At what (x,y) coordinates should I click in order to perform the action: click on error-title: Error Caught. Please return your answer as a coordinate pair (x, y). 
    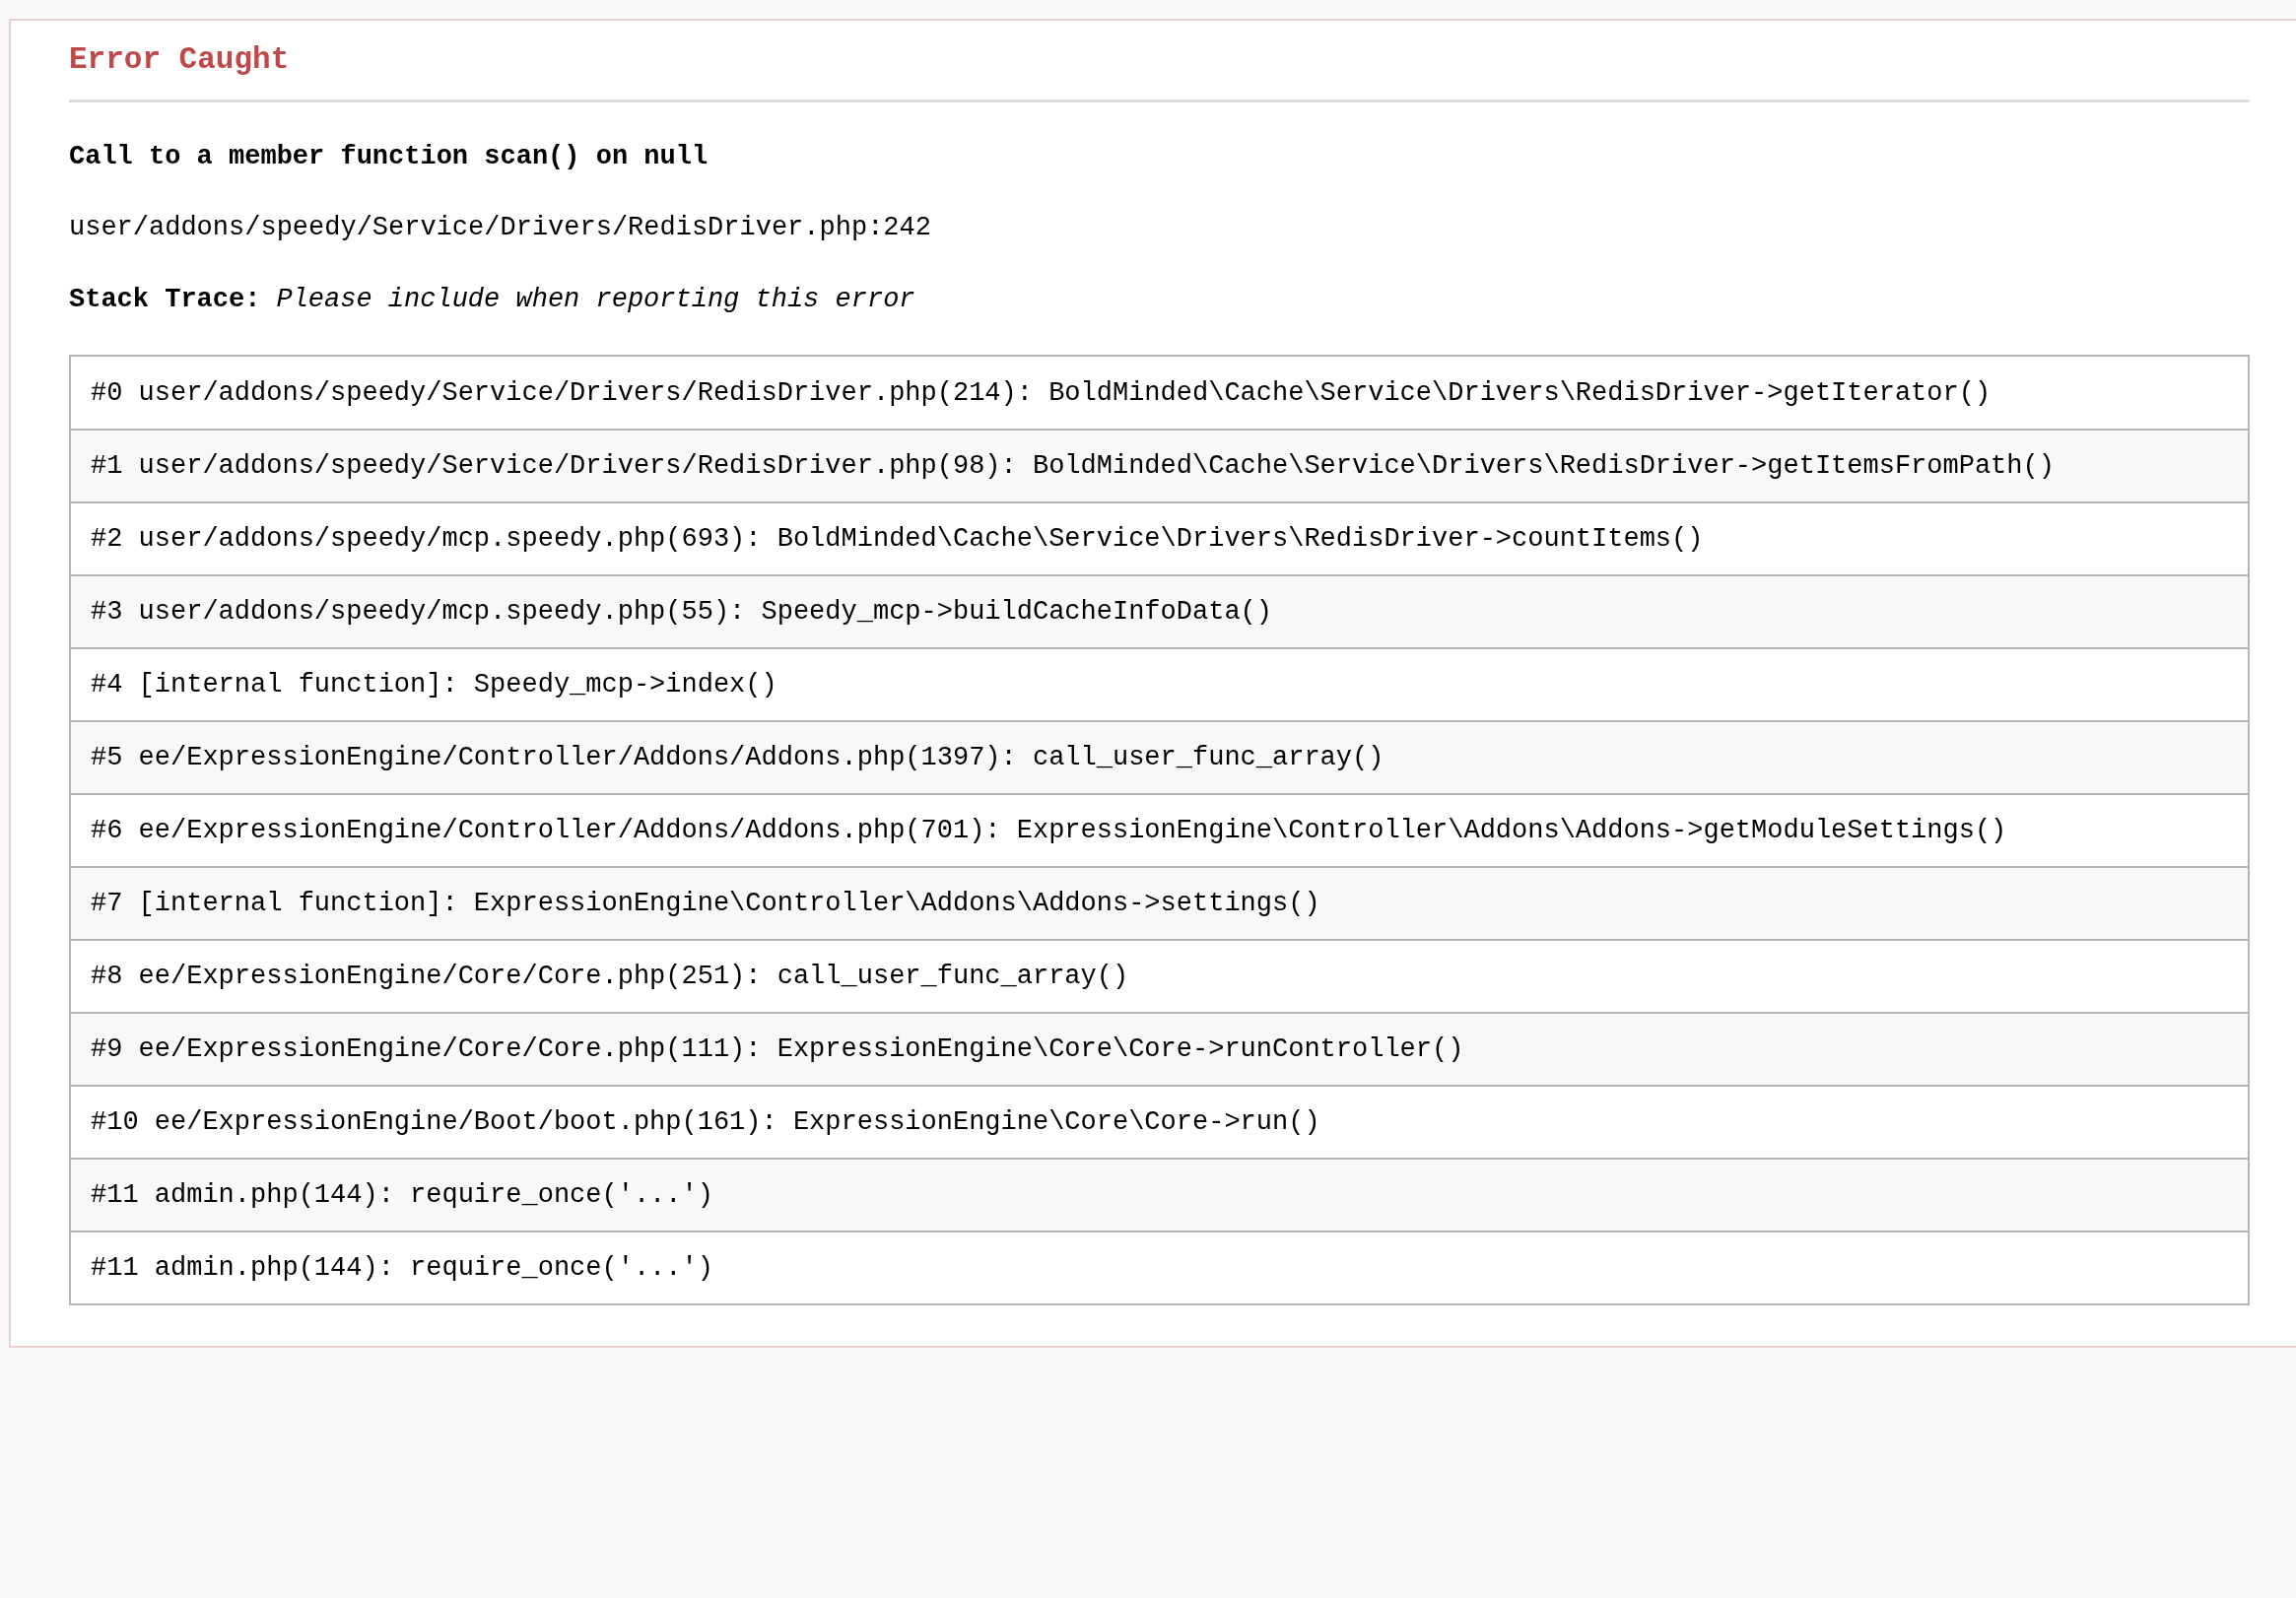
    Looking at the image, I should click on (1159, 72).